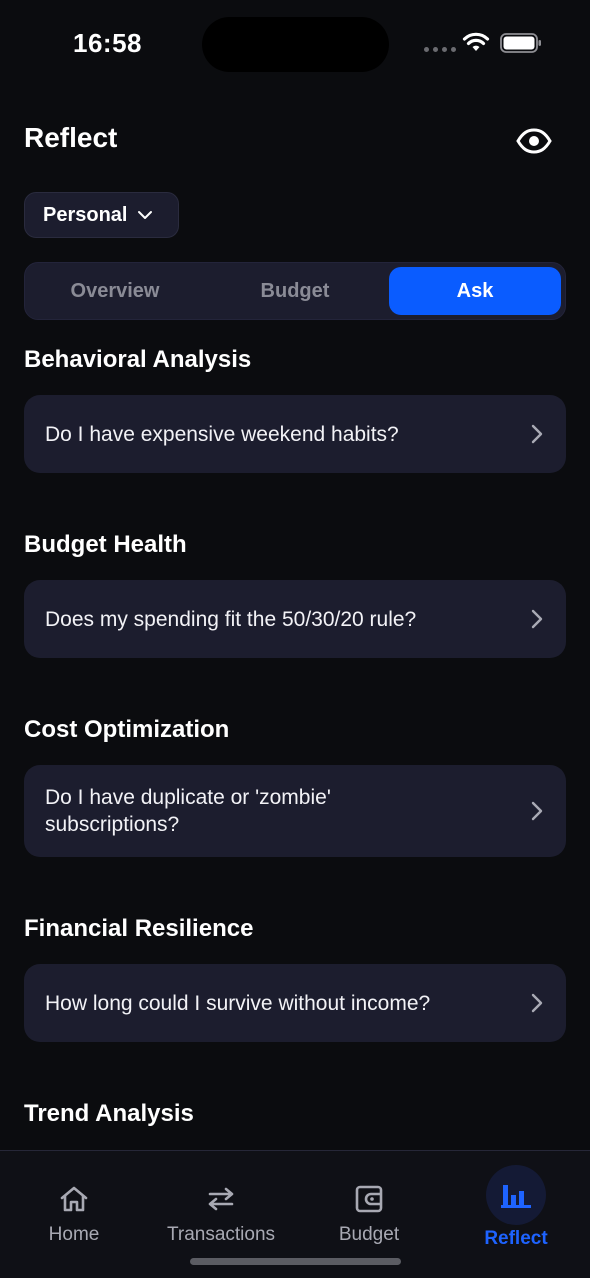 The image size is (590, 1278). I want to click on segmented-control: Overview Budget Ask, so click(295, 291).